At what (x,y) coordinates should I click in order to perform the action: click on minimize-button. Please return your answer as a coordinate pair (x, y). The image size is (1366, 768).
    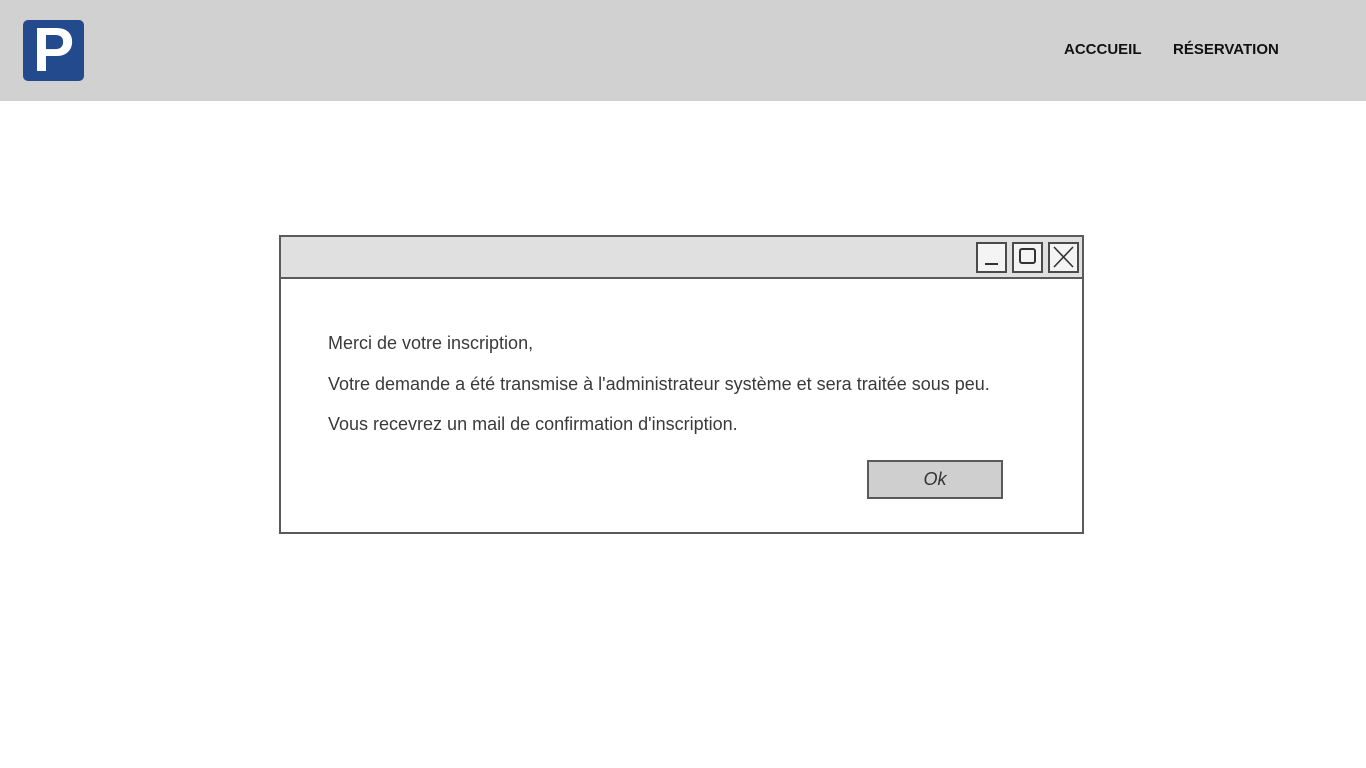
    Looking at the image, I should click on (991, 257).